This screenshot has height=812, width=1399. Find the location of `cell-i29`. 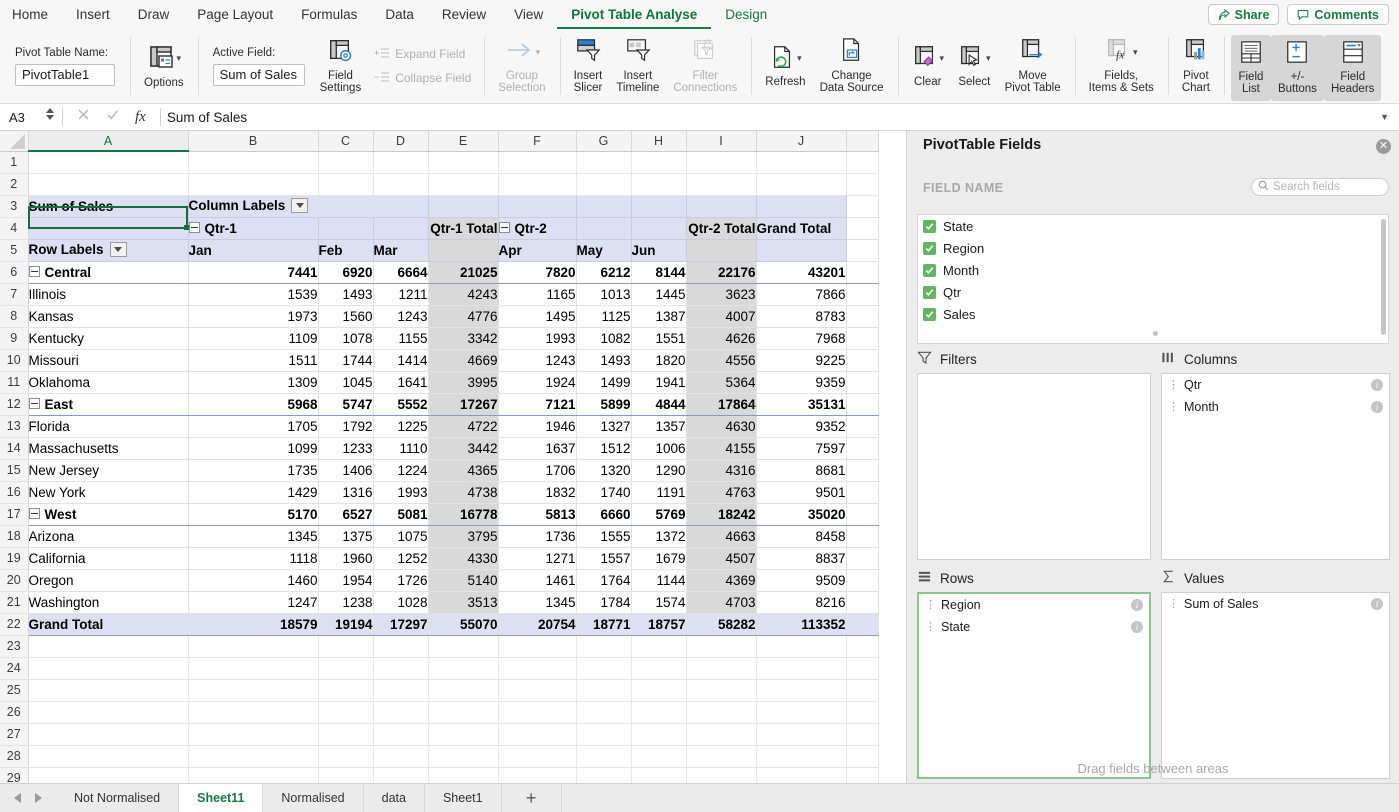

cell-i29 is located at coordinates (721, 775).